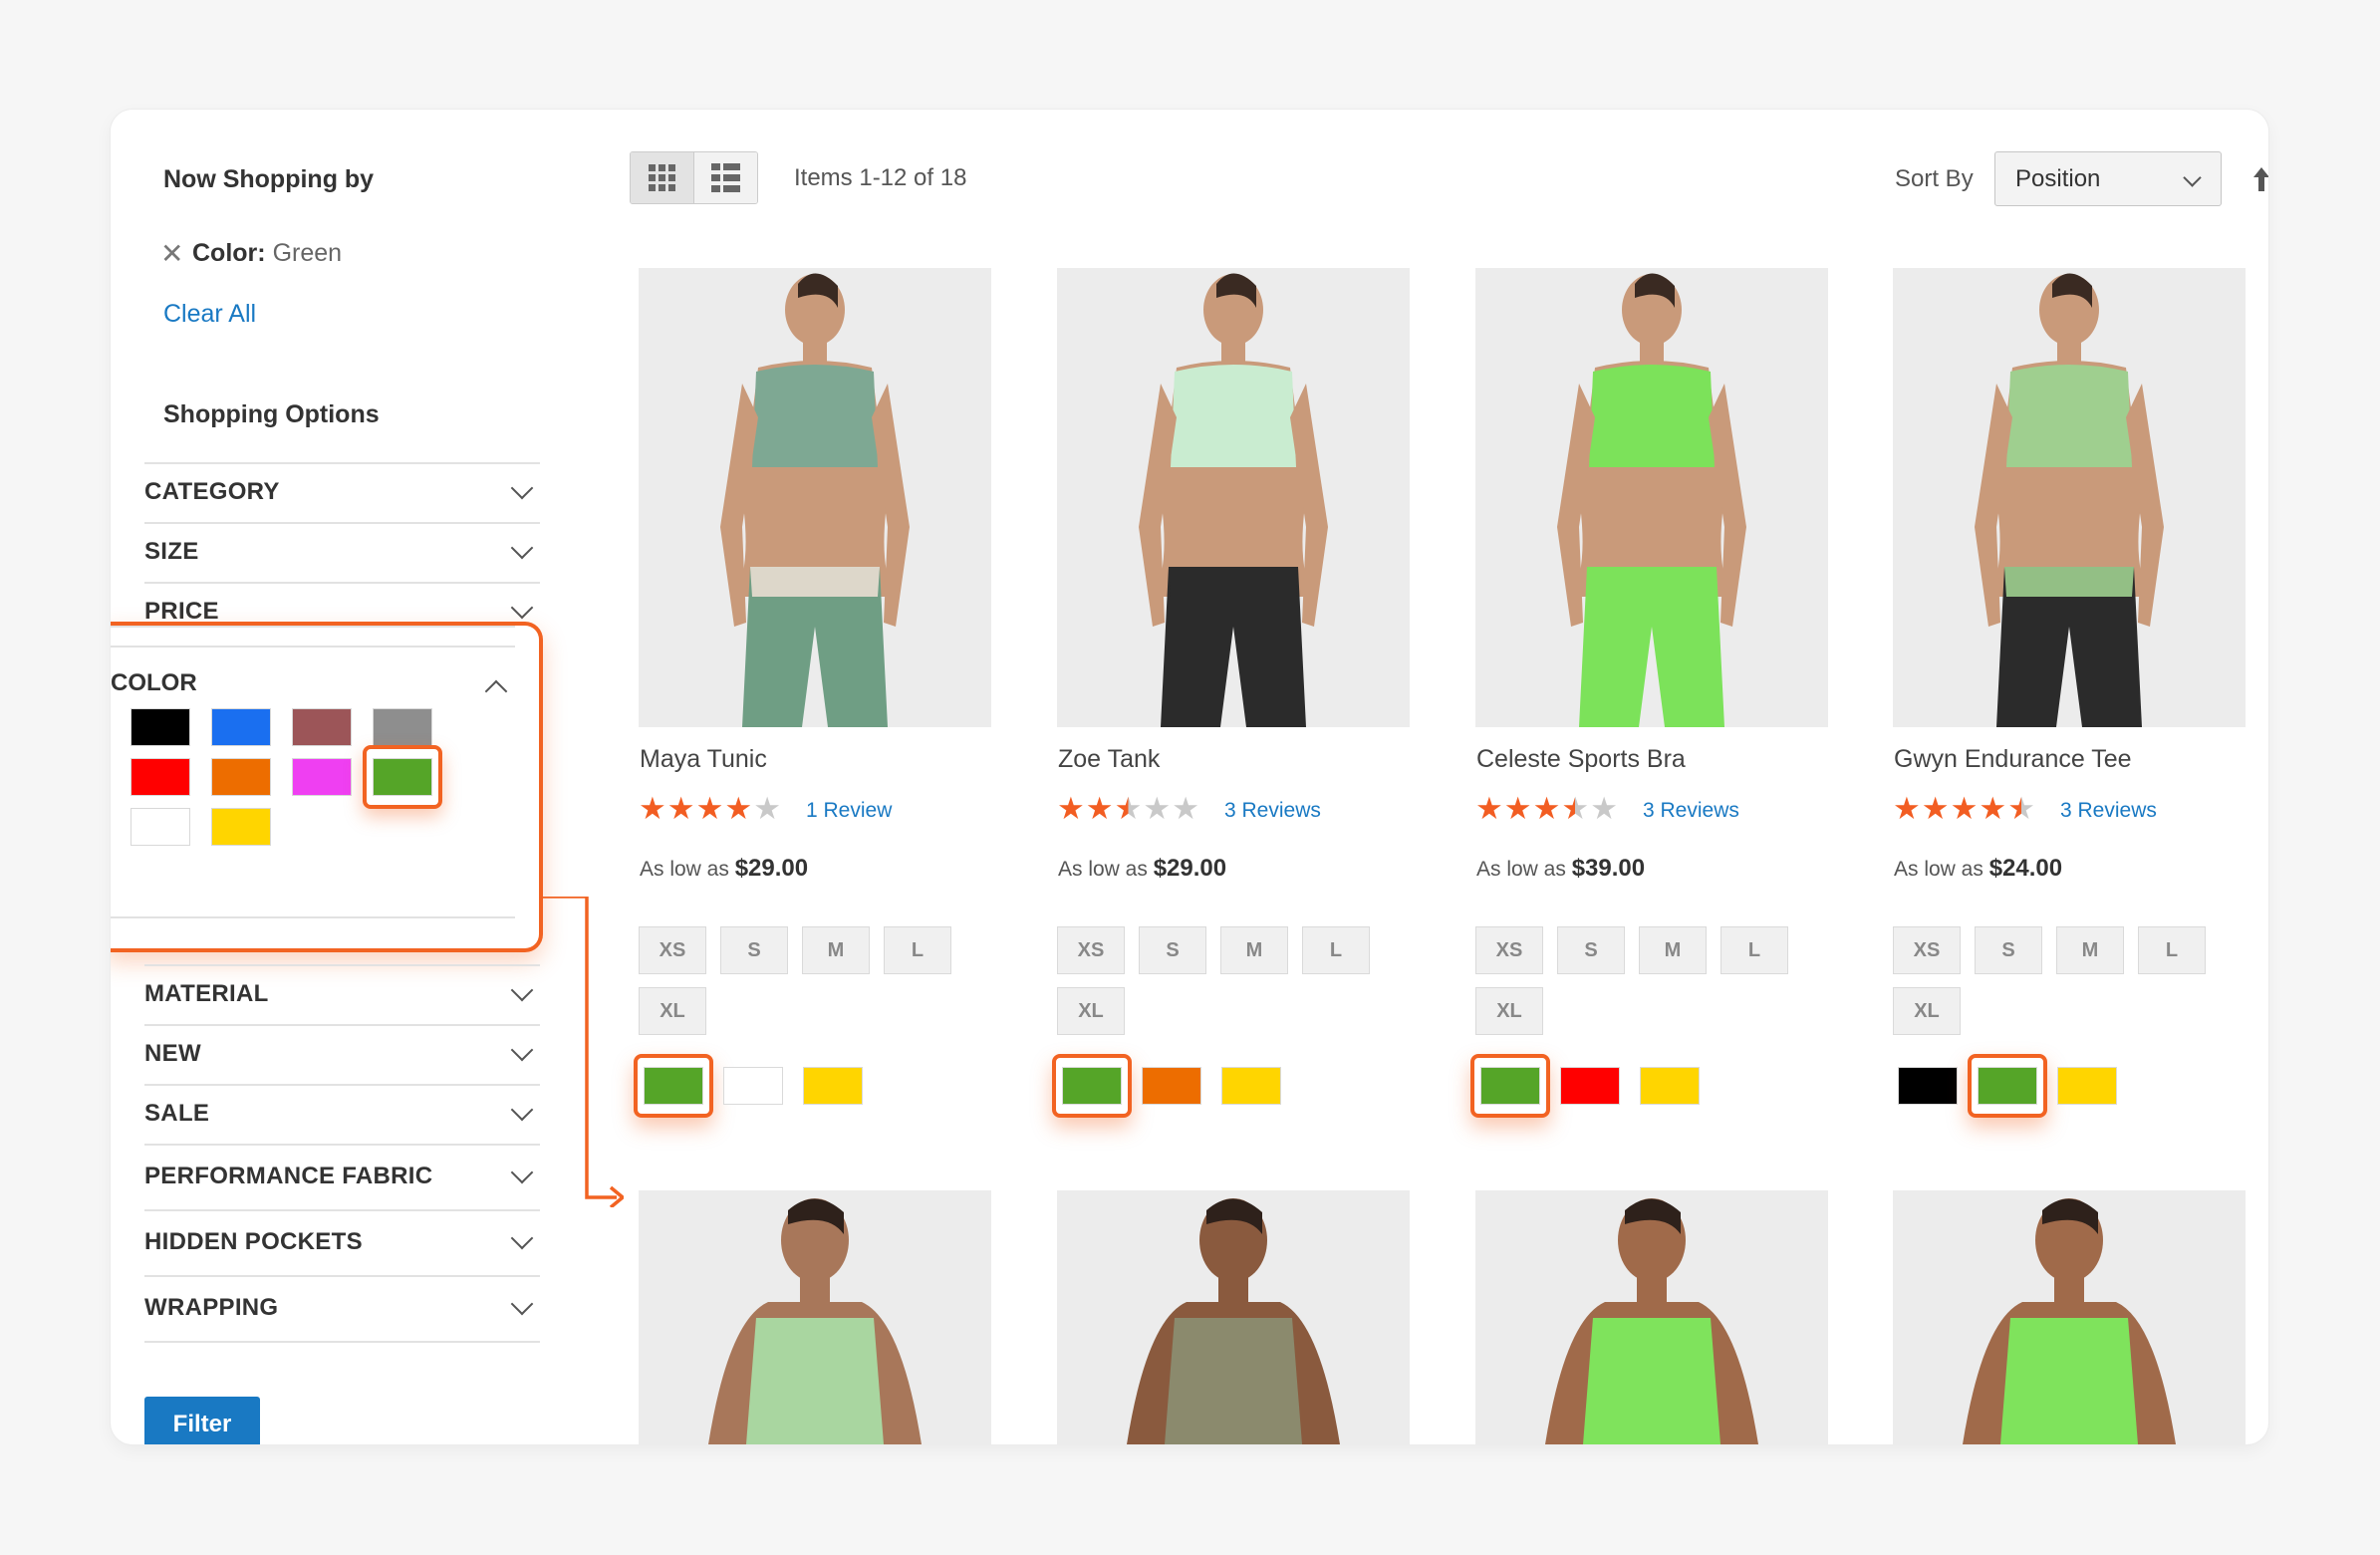  I want to click on facet-size: SIZE, so click(342, 551).